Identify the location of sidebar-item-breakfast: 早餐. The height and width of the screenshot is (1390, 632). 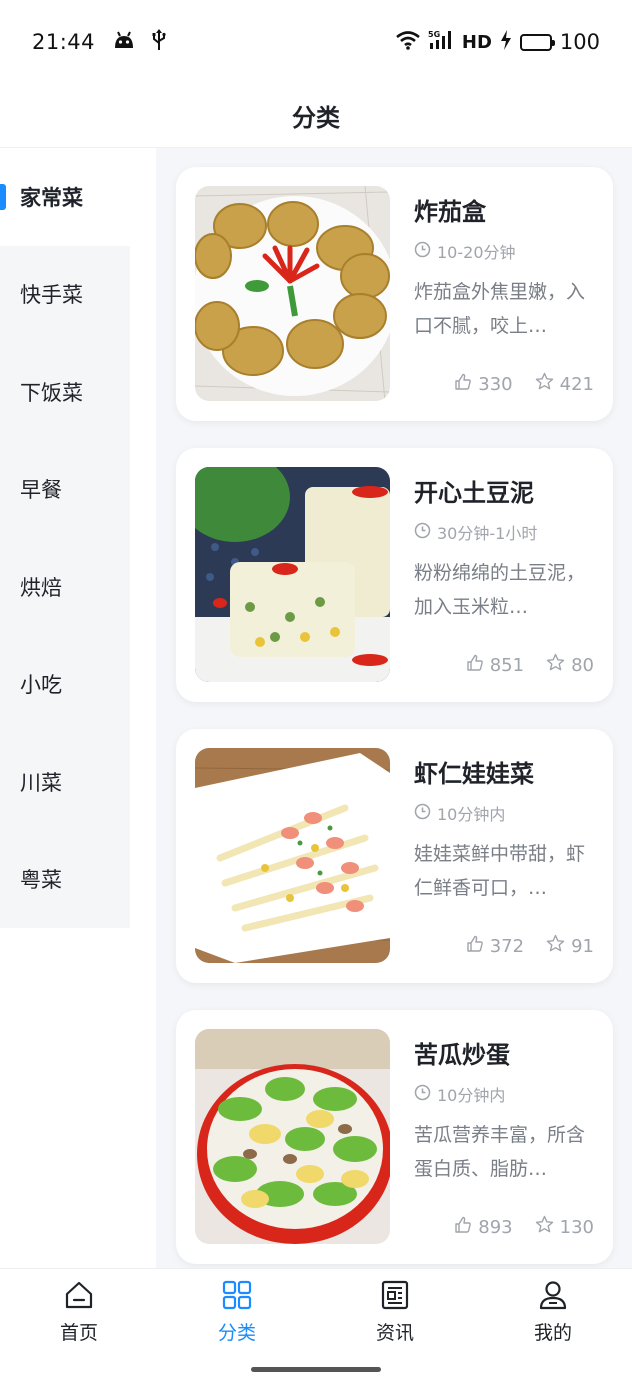
(65, 489).